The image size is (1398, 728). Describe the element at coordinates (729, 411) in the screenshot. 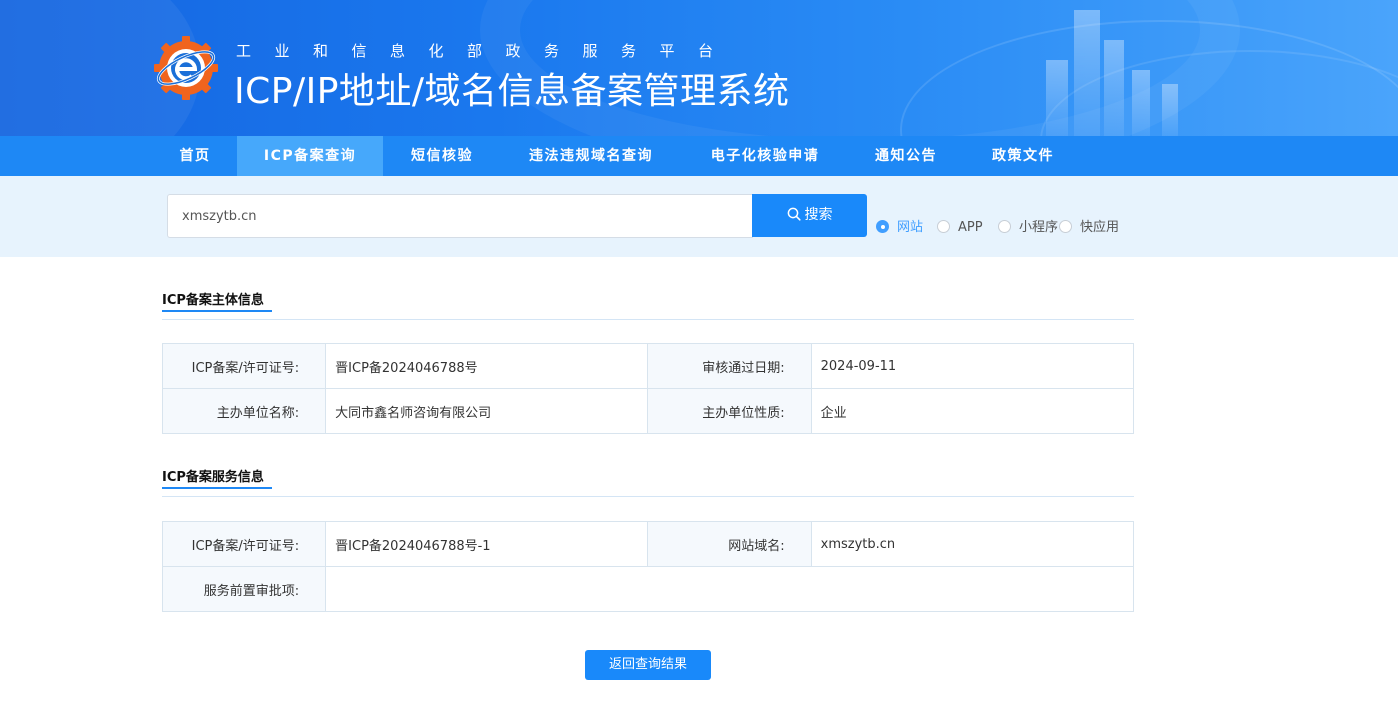

I see `organizer-nature-label: 主办单位性质:` at that location.